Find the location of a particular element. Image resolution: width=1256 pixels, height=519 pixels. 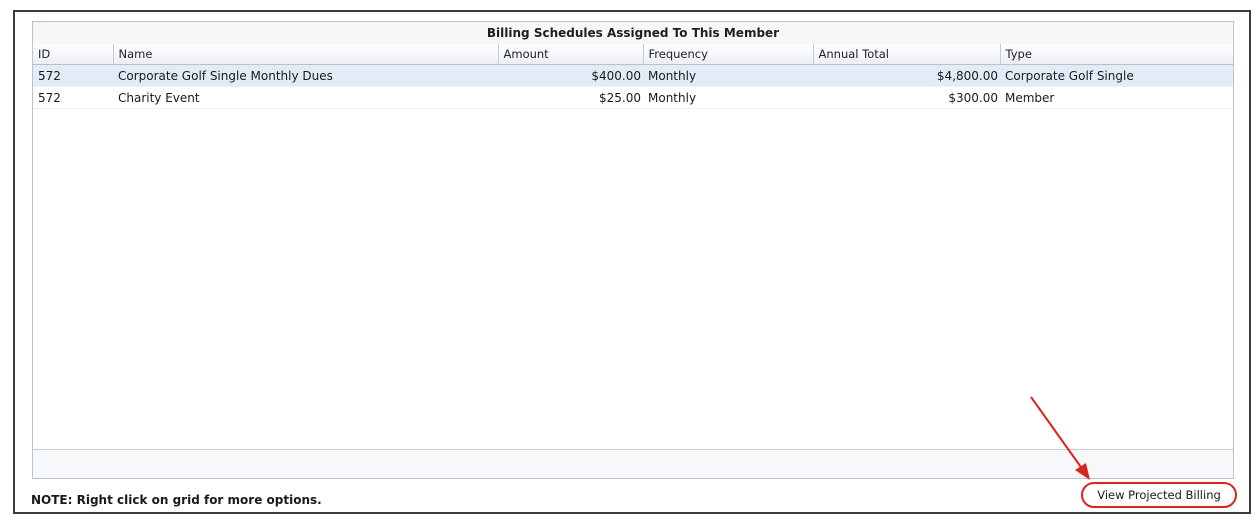

annotation-arrow-icon is located at coordinates (1060, 438).